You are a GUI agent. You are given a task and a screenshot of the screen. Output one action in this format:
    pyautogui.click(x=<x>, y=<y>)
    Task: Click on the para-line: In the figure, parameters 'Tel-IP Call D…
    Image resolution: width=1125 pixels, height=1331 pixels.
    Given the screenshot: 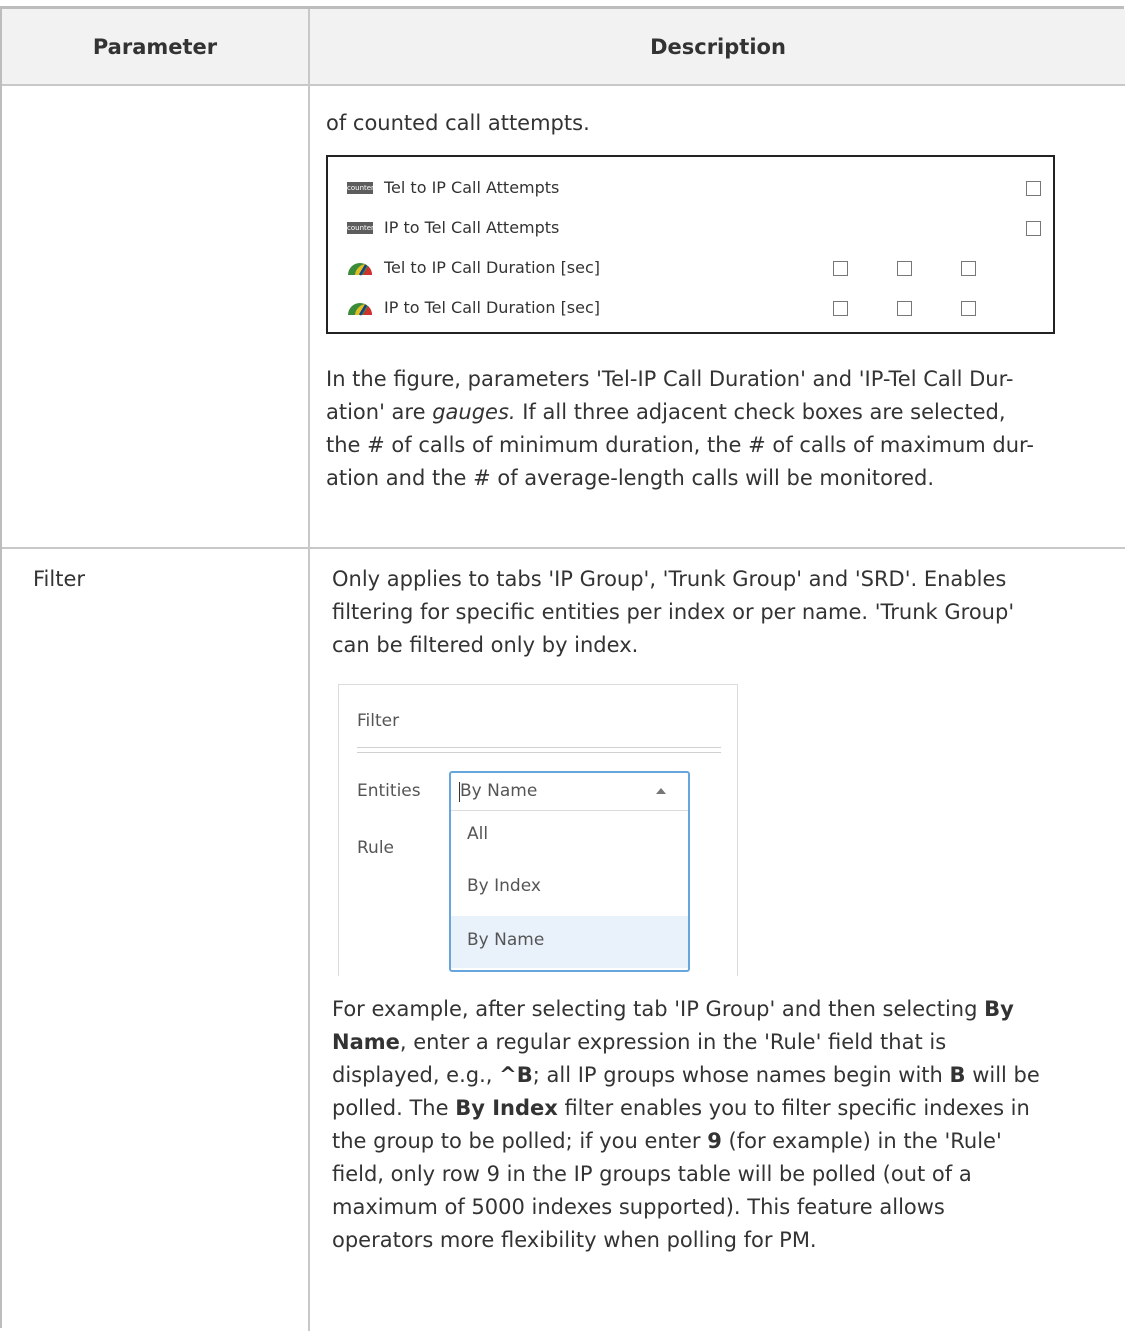 What is the action you would take?
    pyautogui.click(x=670, y=379)
    